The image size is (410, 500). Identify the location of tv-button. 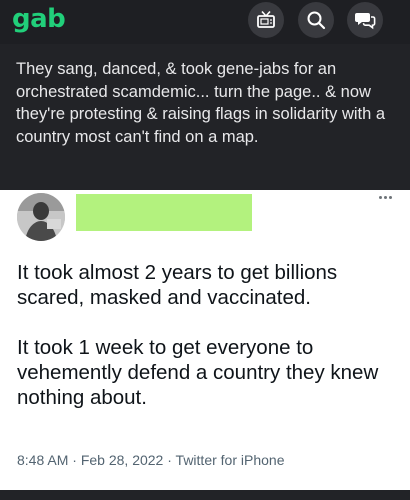
(266, 20).